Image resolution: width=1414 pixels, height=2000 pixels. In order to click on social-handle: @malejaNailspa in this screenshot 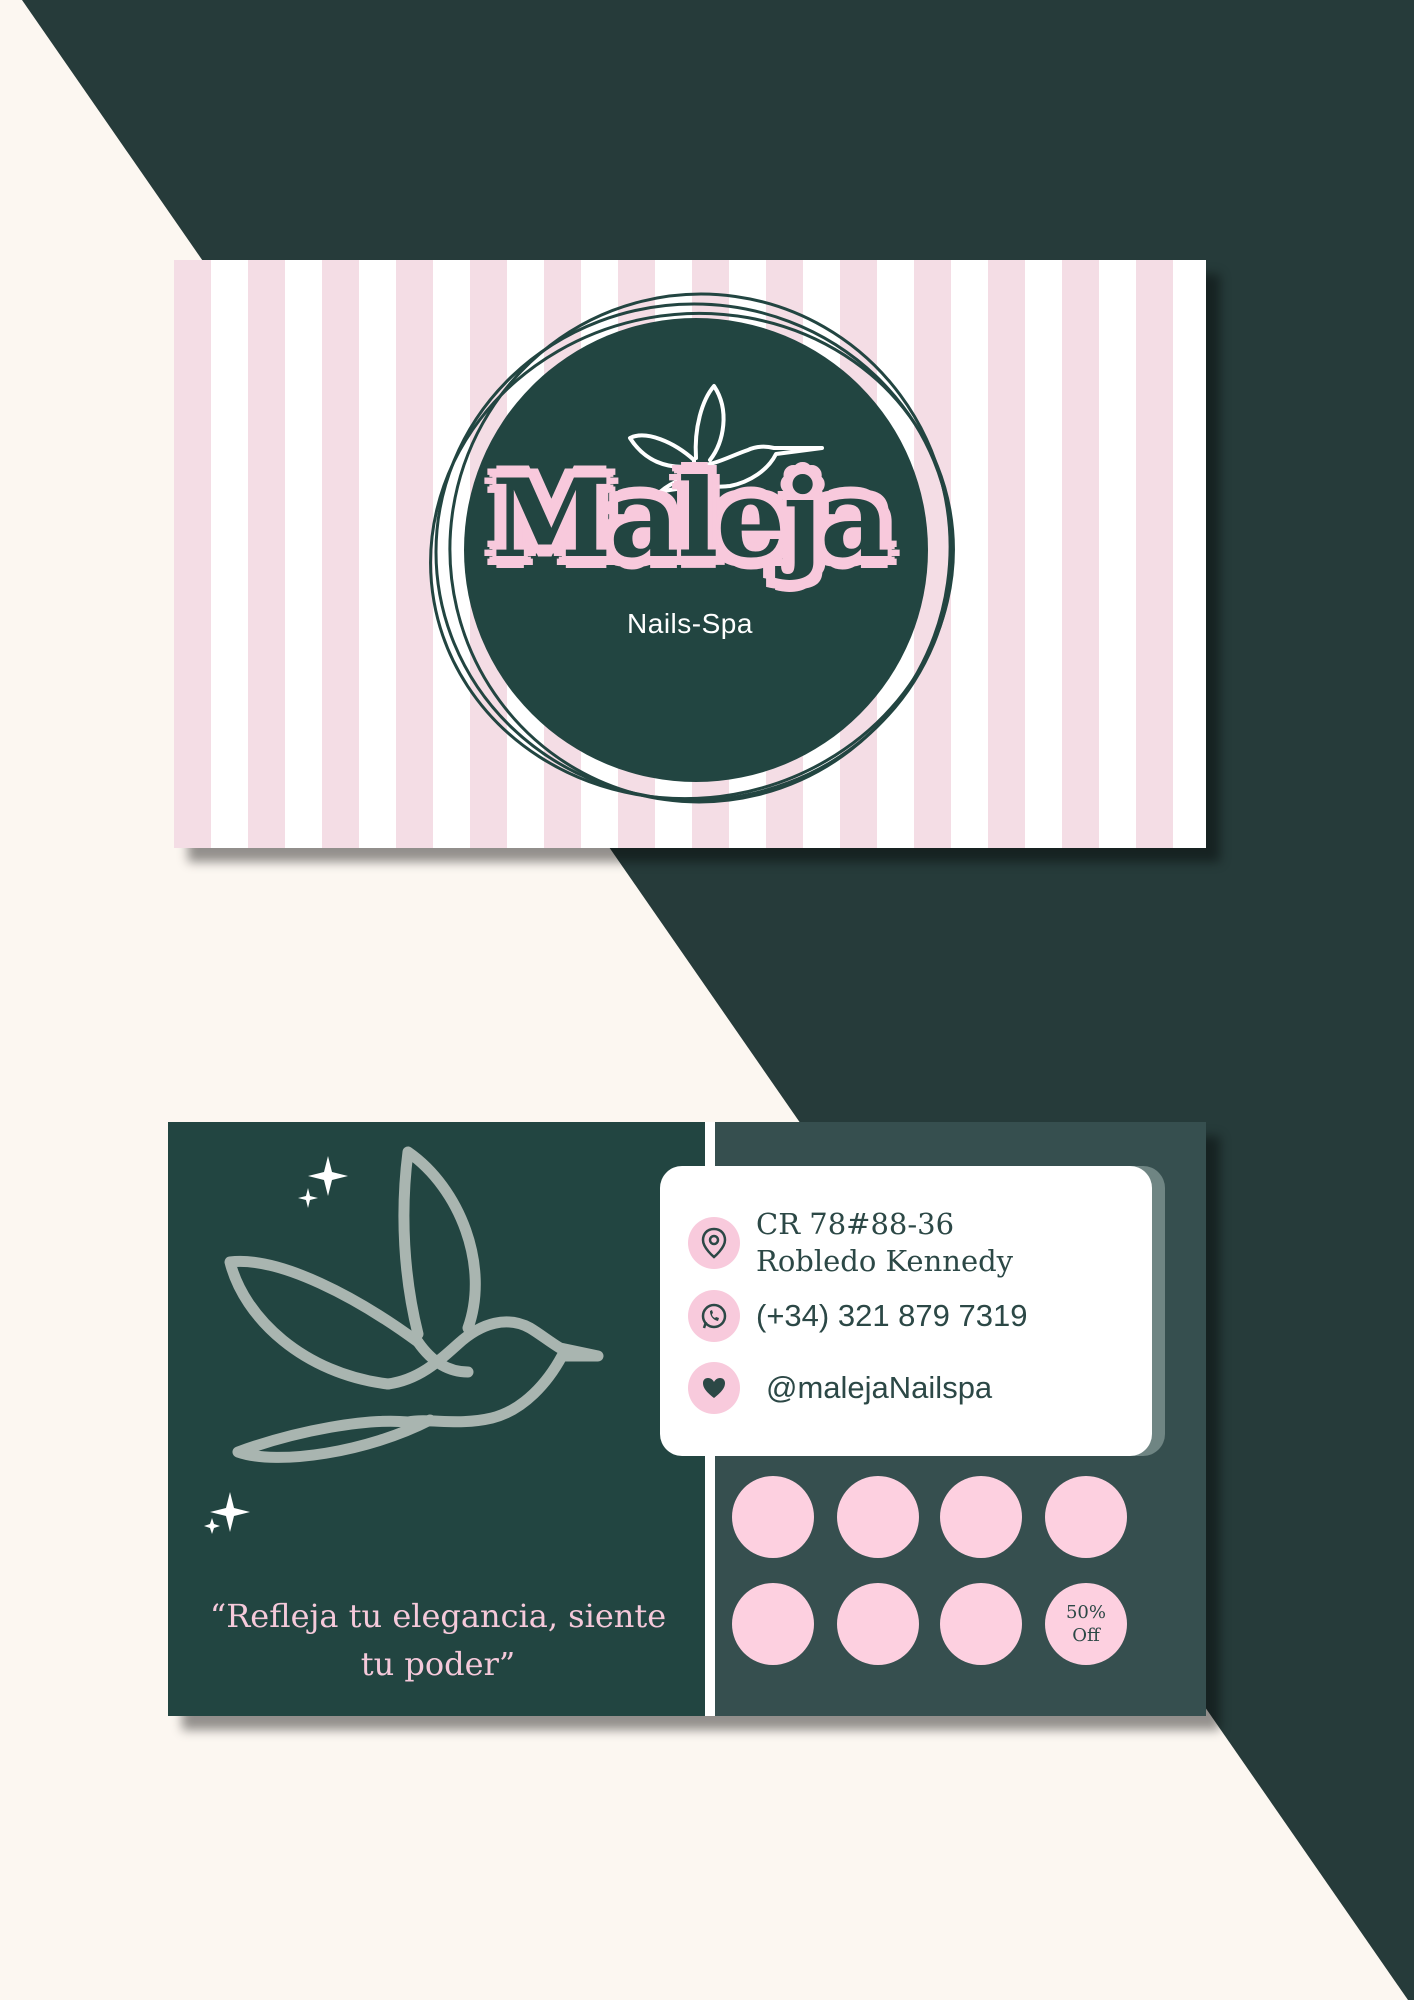, I will do `click(879, 1388)`.